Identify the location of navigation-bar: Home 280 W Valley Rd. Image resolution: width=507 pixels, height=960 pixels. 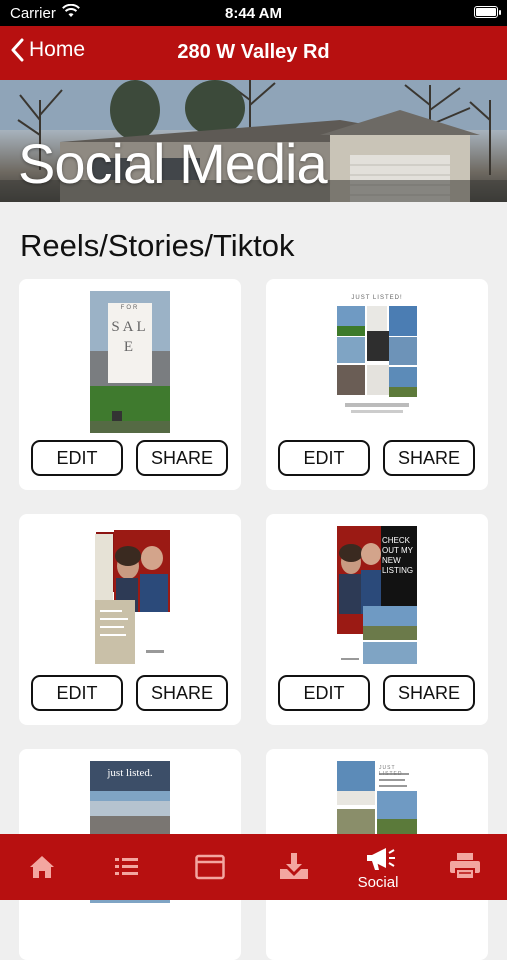
(253, 53).